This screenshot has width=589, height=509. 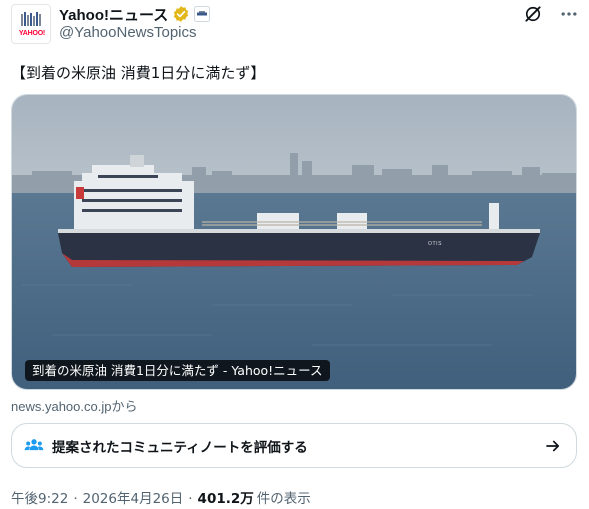 I want to click on tweet-time: 午後9:22, so click(x=39, y=497).